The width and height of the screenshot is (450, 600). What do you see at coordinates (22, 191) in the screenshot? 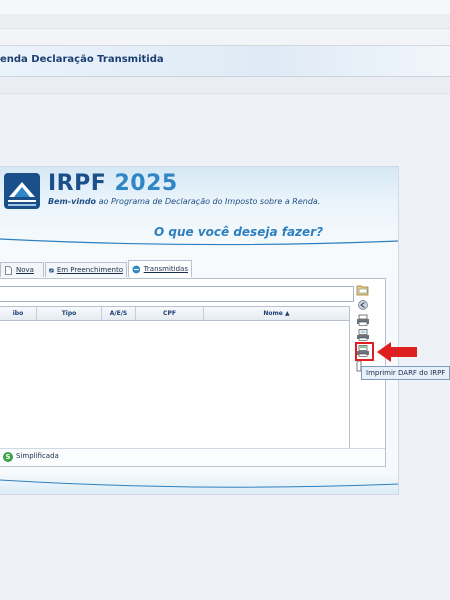
I see `receita-logo-icon` at bounding box center [22, 191].